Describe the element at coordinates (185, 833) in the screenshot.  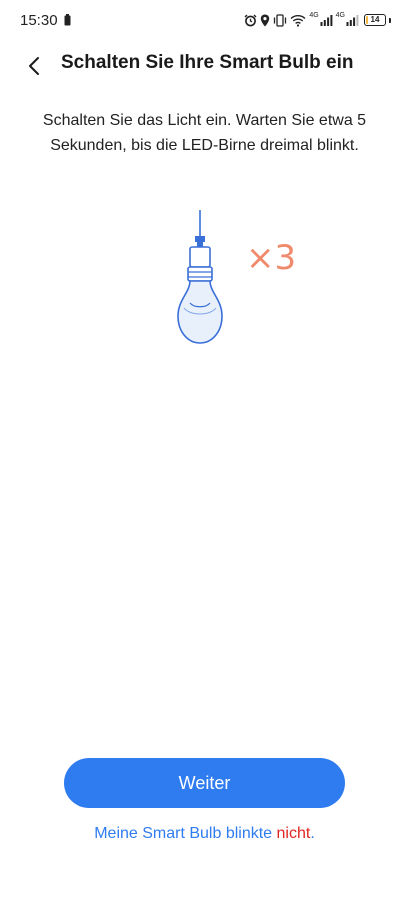
I see `link-text: Meine Smart Bulb blinkte` at that location.